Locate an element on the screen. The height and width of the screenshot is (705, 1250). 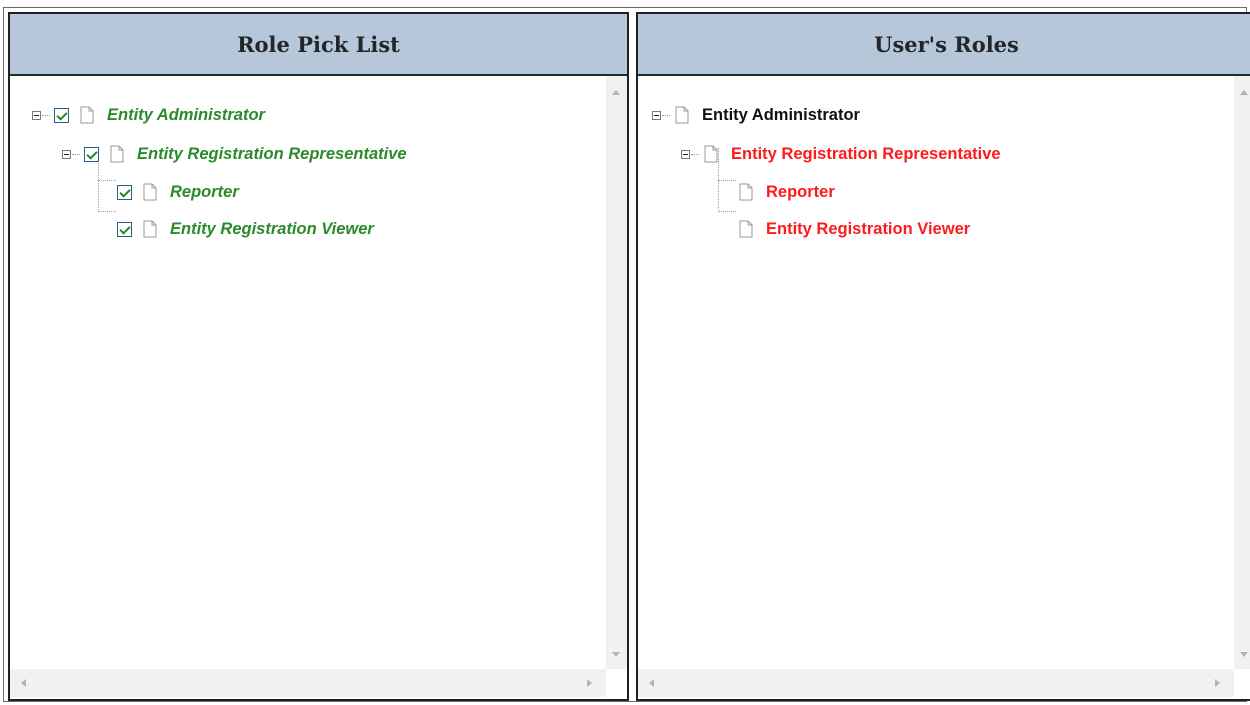
checkbox-entity-administrator is located at coordinates (61, 115).